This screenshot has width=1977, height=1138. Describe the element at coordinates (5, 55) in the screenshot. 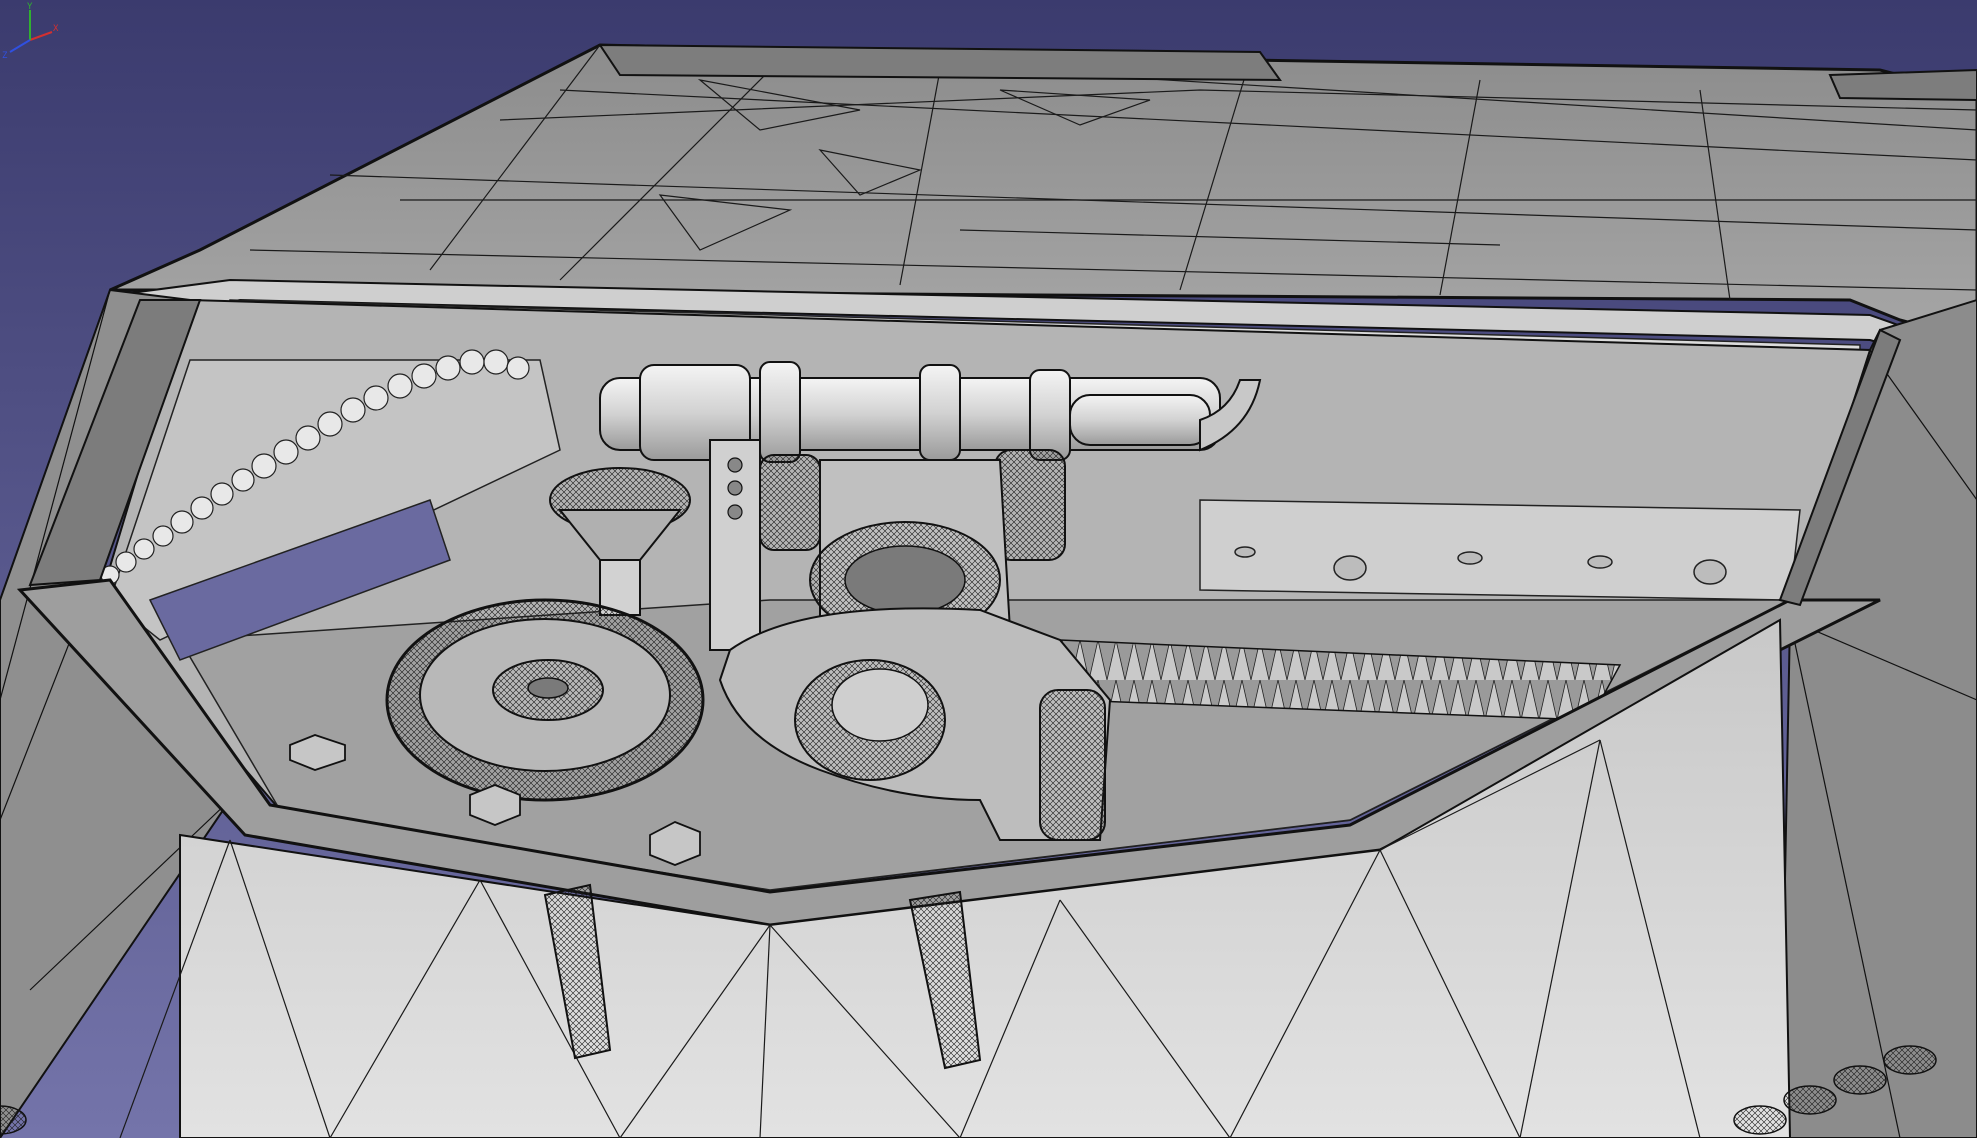

I see `z-axis-label: Z` at that location.